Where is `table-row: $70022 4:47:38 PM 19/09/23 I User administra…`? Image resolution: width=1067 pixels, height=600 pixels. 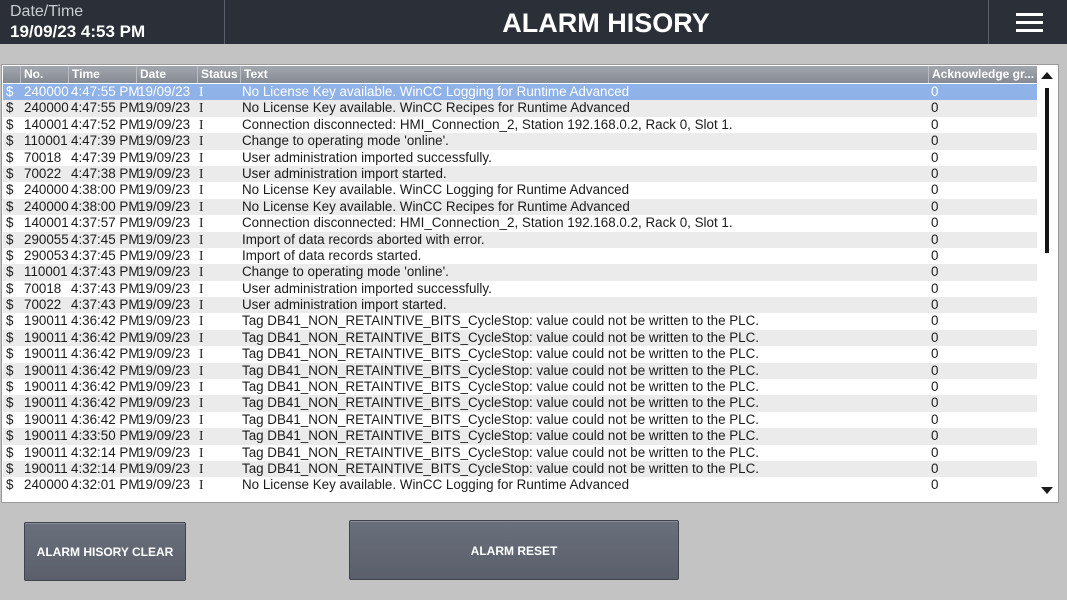 table-row: $70022 4:47:38 PM 19/09/23 I User administra… is located at coordinates (520, 174).